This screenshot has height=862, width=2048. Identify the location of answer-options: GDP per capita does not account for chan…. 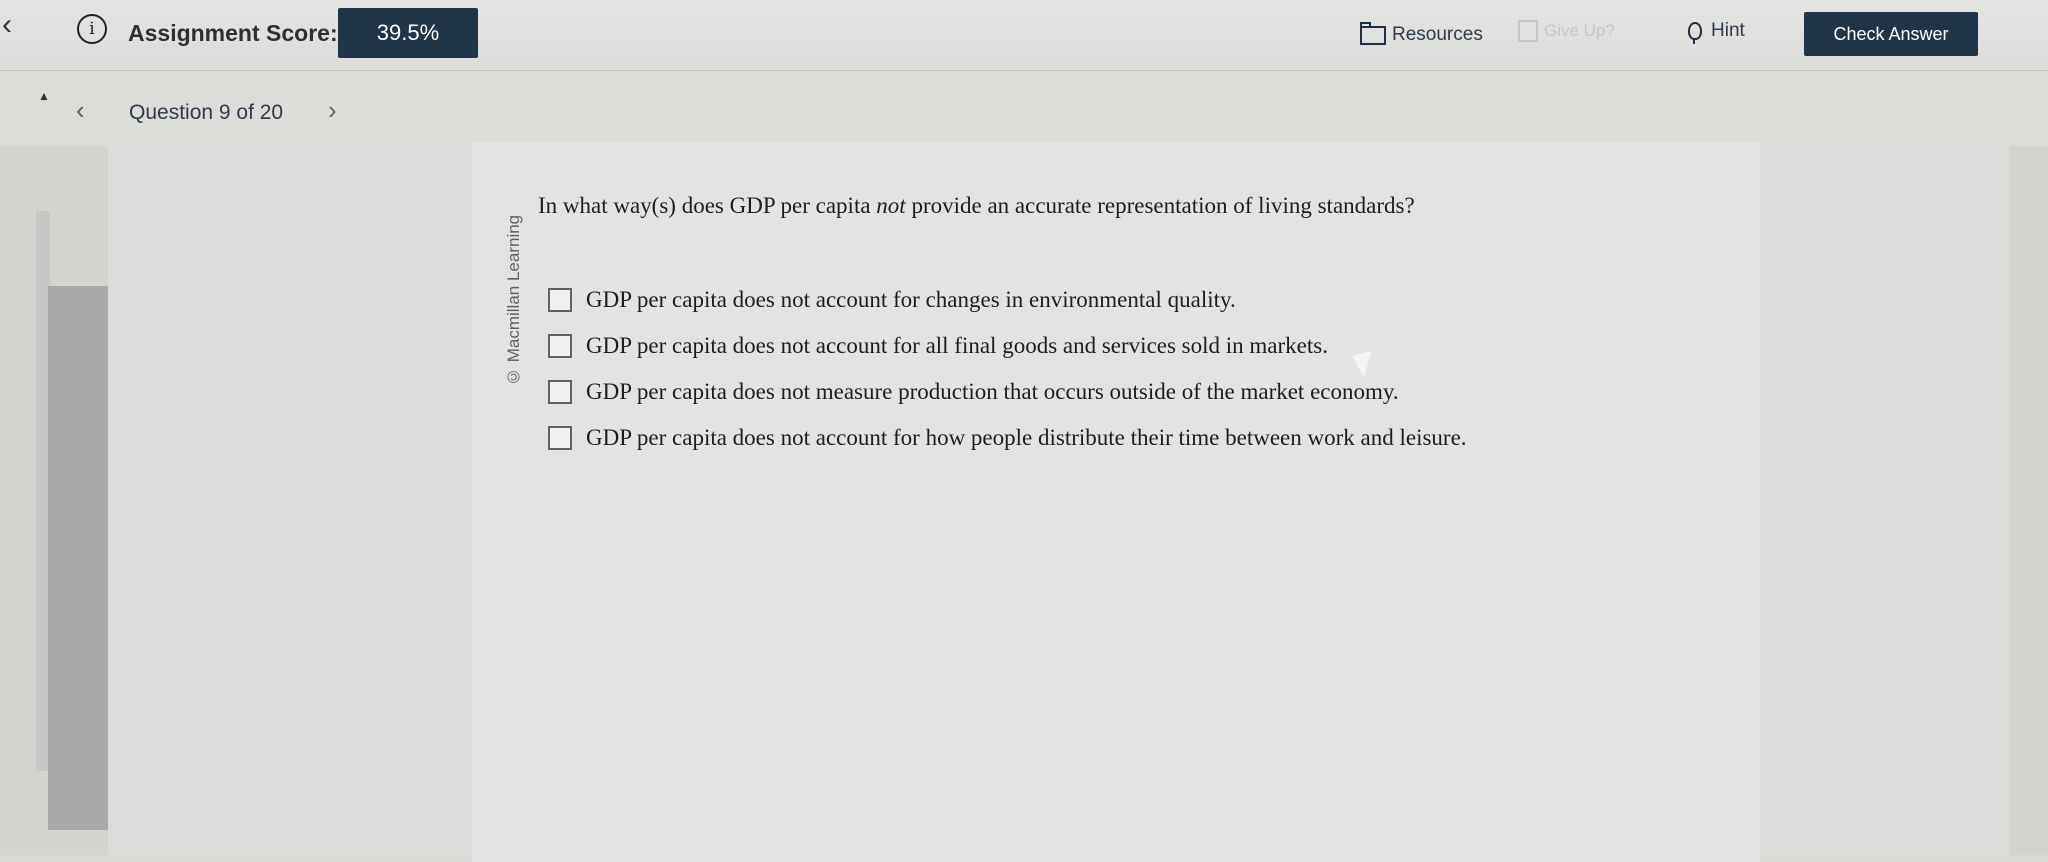
(1048, 370).